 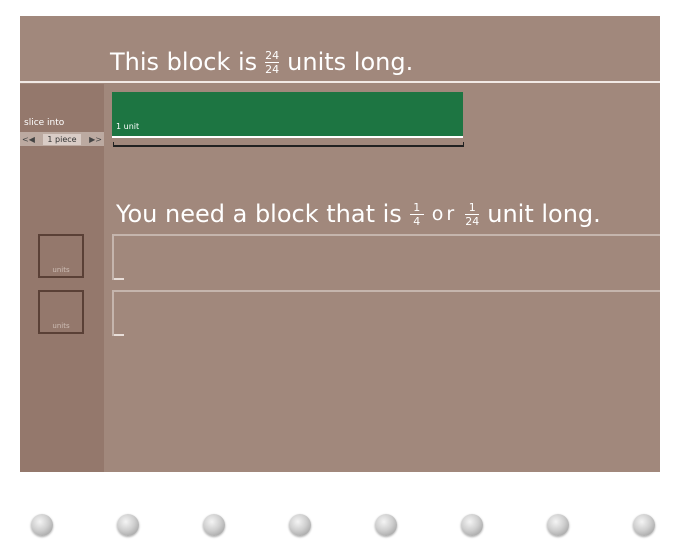 What do you see at coordinates (128, 126) in the screenshot?
I see `block-label: 1 unit` at bounding box center [128, 126].